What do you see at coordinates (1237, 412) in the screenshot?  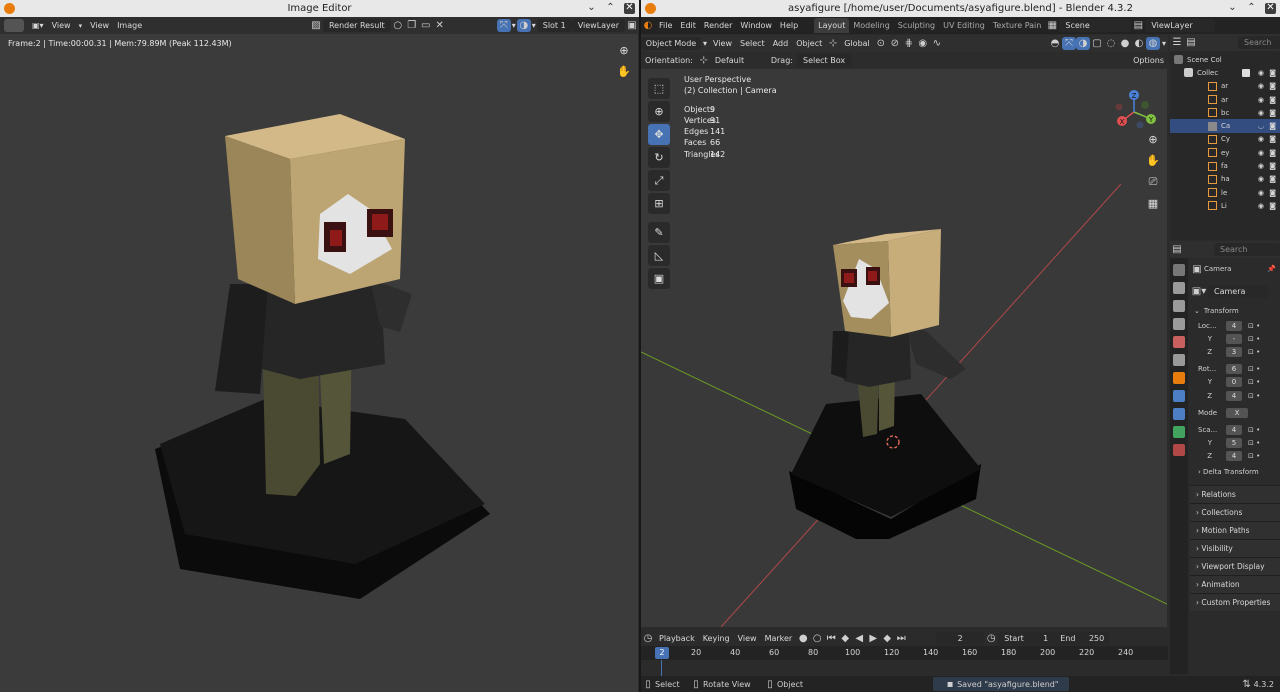 I see `rotation-mode-dropdown: X` at bounding box center [1237, 412].